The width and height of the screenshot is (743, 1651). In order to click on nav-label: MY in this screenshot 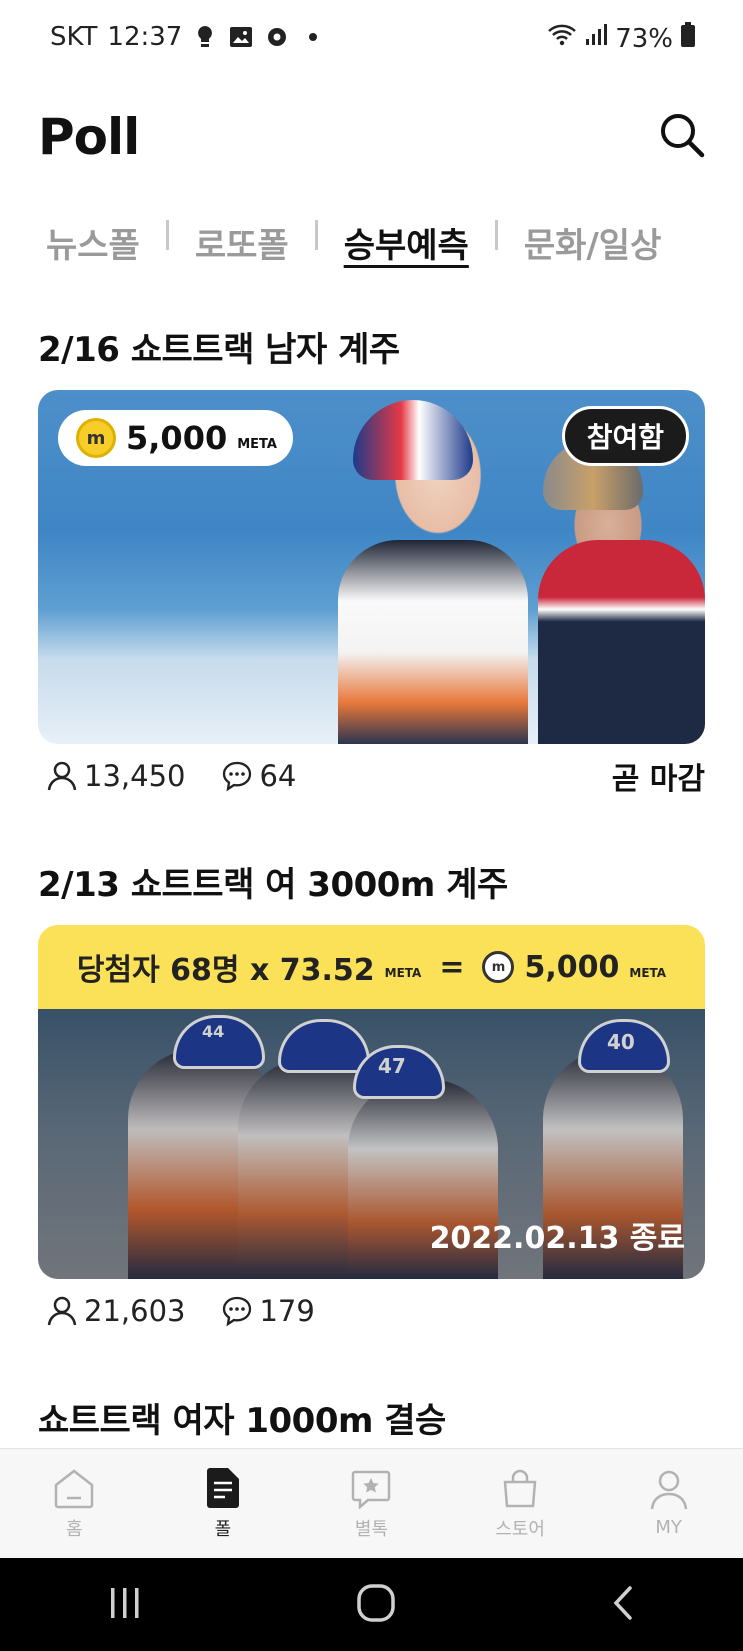, I will do `click(668, 1527)`.